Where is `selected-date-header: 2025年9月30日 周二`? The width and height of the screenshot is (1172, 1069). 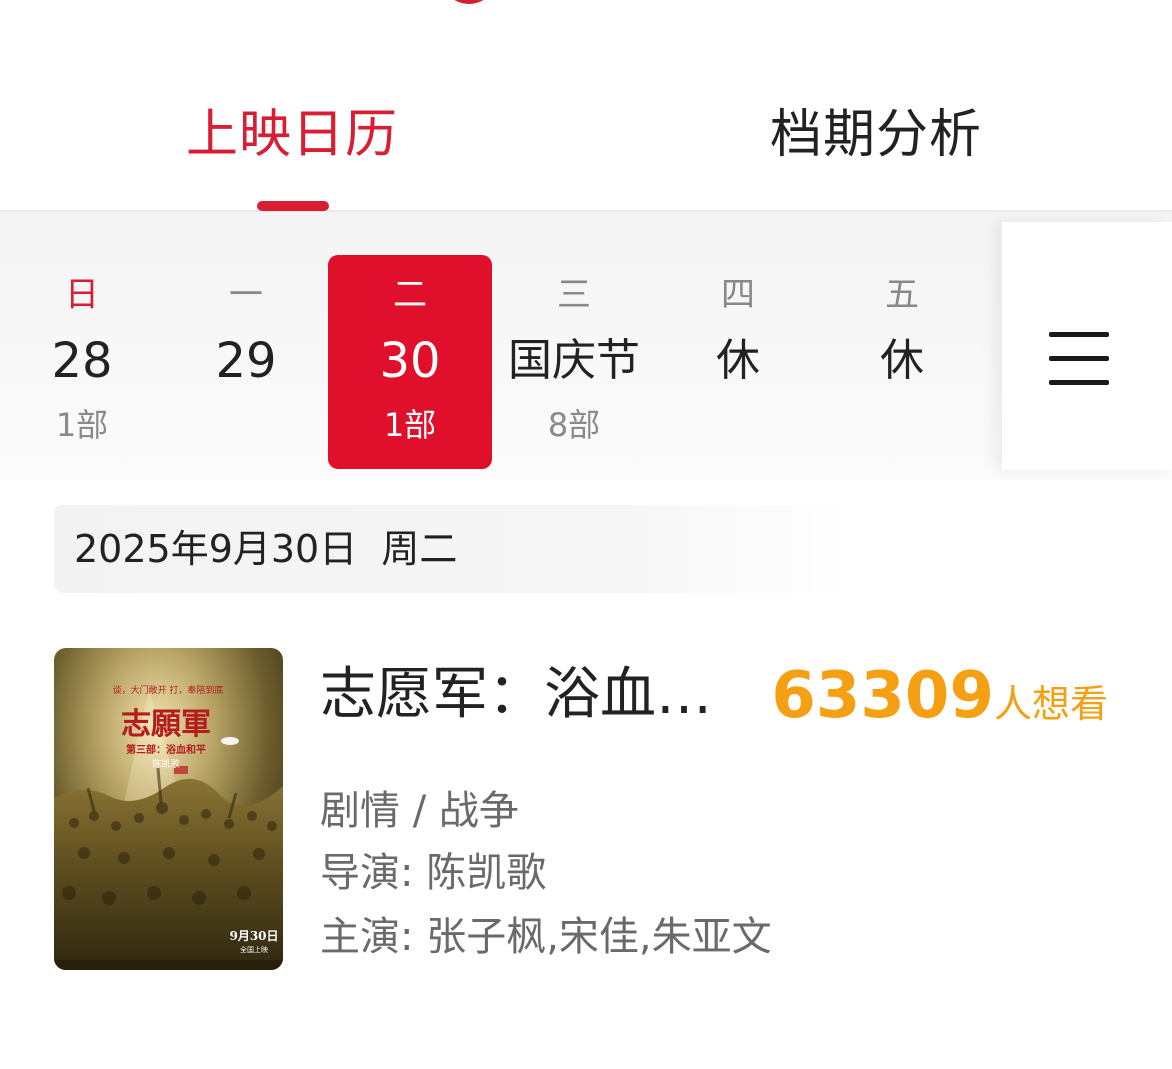
selected-date-header: 2025年9月30日 周二 is located at coordinates (454, 549).